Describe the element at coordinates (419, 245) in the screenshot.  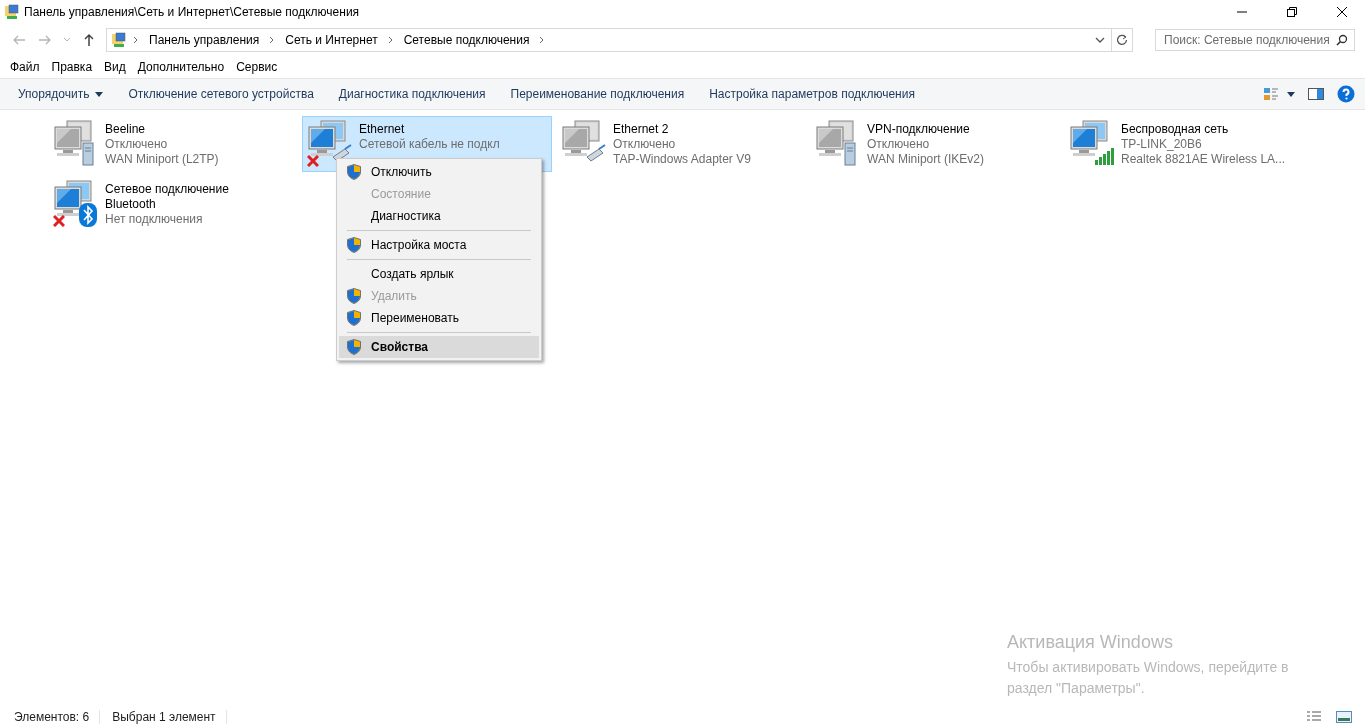
I see `menu-item-label: Настройка моста` at that location.